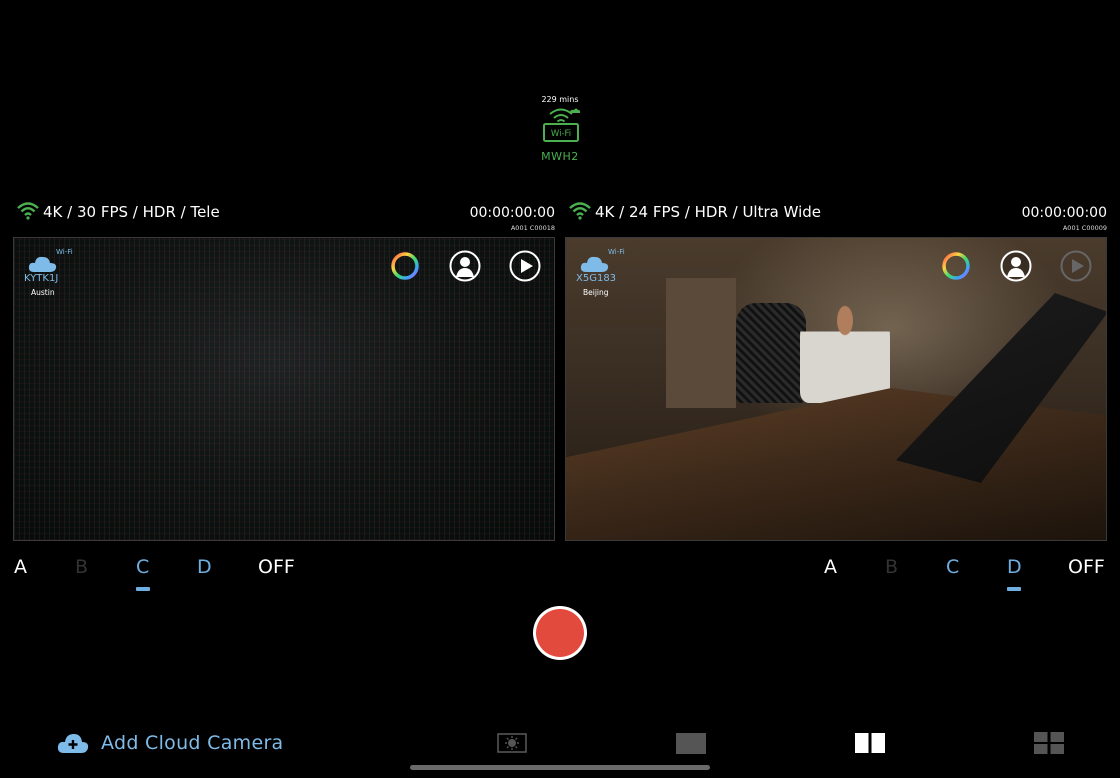 The image size is (1120, 778). I want to click on battery-minutes: 229 mins, so click(560, 99).